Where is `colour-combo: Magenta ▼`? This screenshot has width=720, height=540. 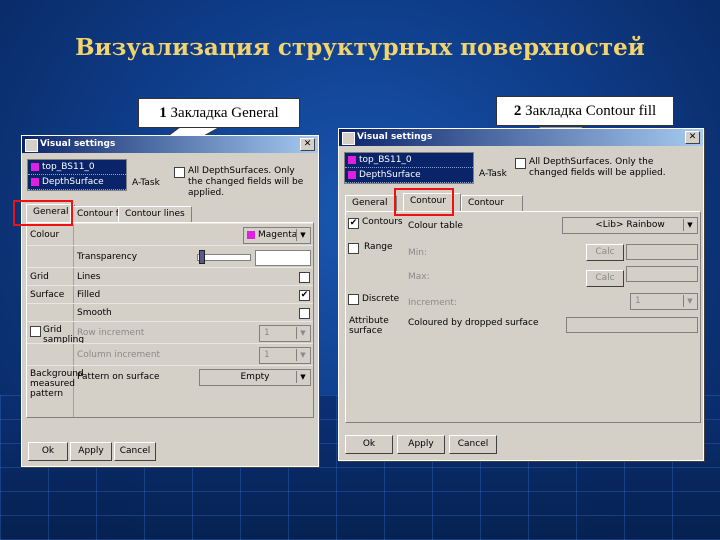
colour-combo: Magenta ▼ is located at coordinates (277, 235).